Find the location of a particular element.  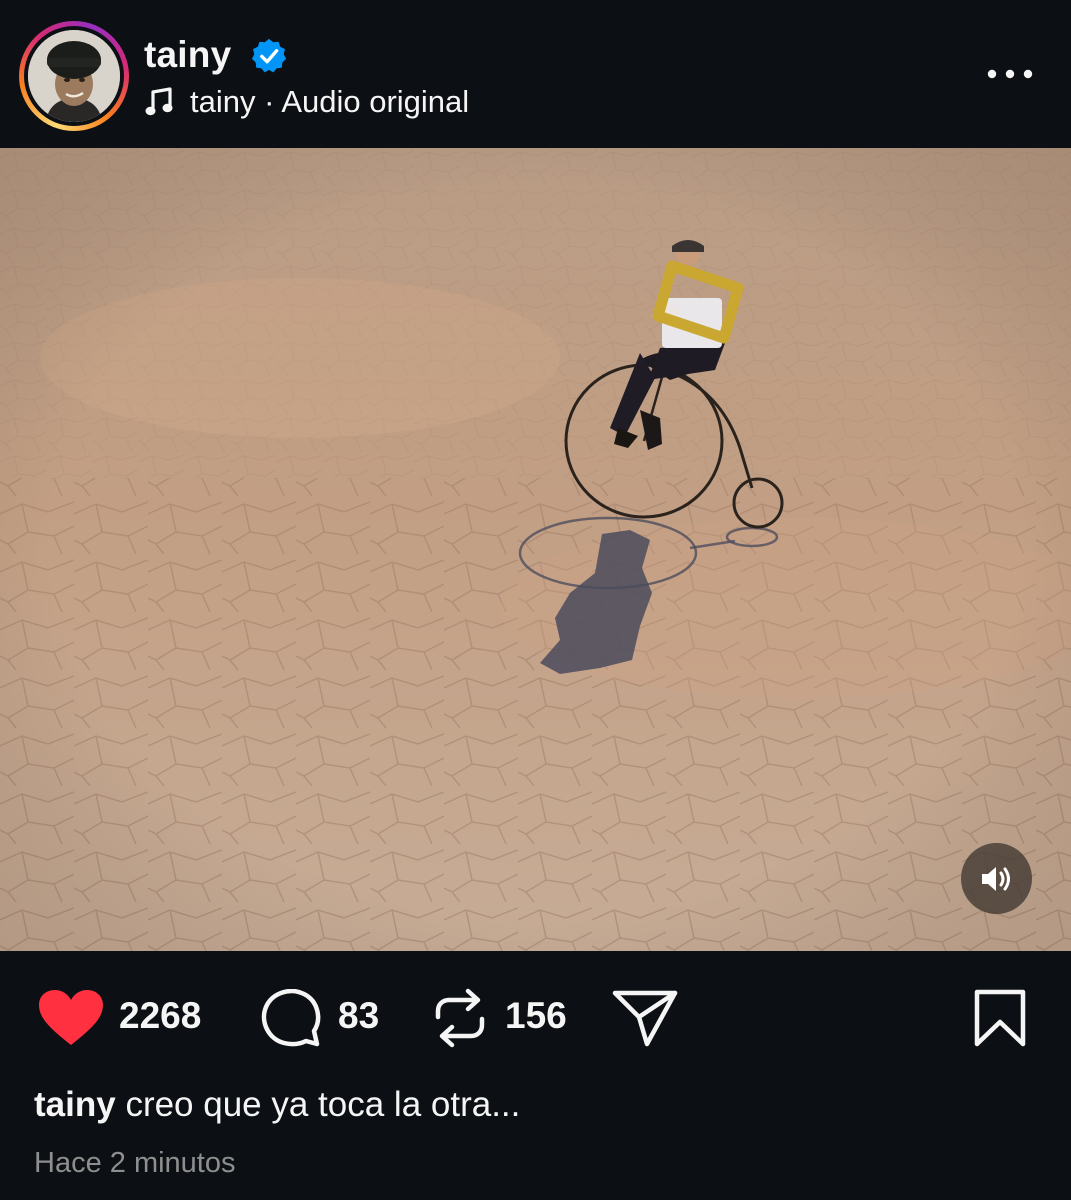

audio-label: Audio original is located at coordinates (375, 101).